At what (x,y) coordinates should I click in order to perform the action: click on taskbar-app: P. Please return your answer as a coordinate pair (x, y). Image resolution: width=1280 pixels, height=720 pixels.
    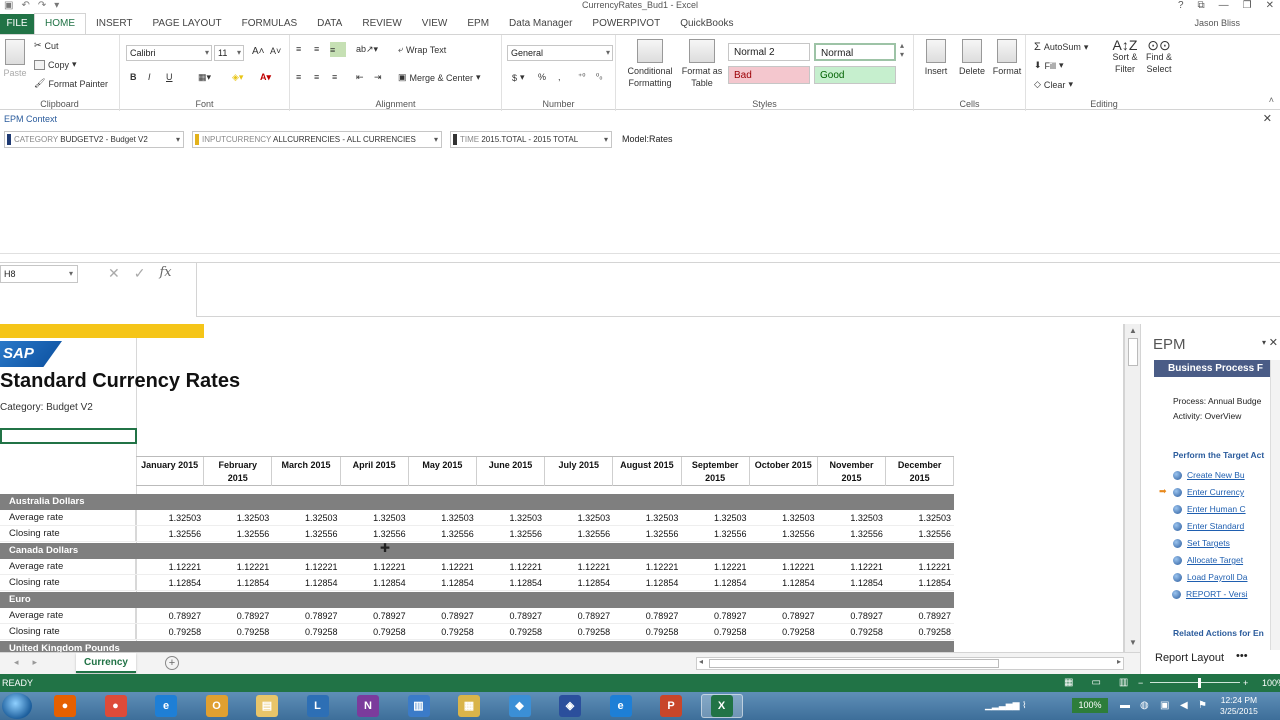
    Looking at the image, I should click on (671, 706).